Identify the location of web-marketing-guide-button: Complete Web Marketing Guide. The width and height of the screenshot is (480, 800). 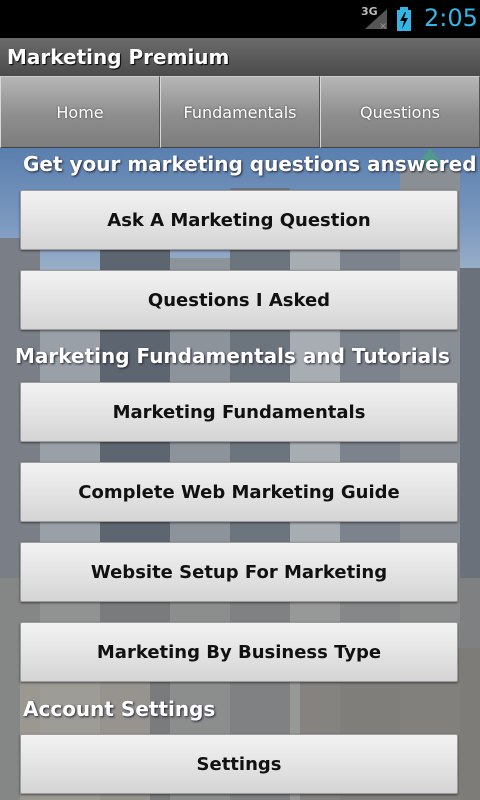
(239, 492).